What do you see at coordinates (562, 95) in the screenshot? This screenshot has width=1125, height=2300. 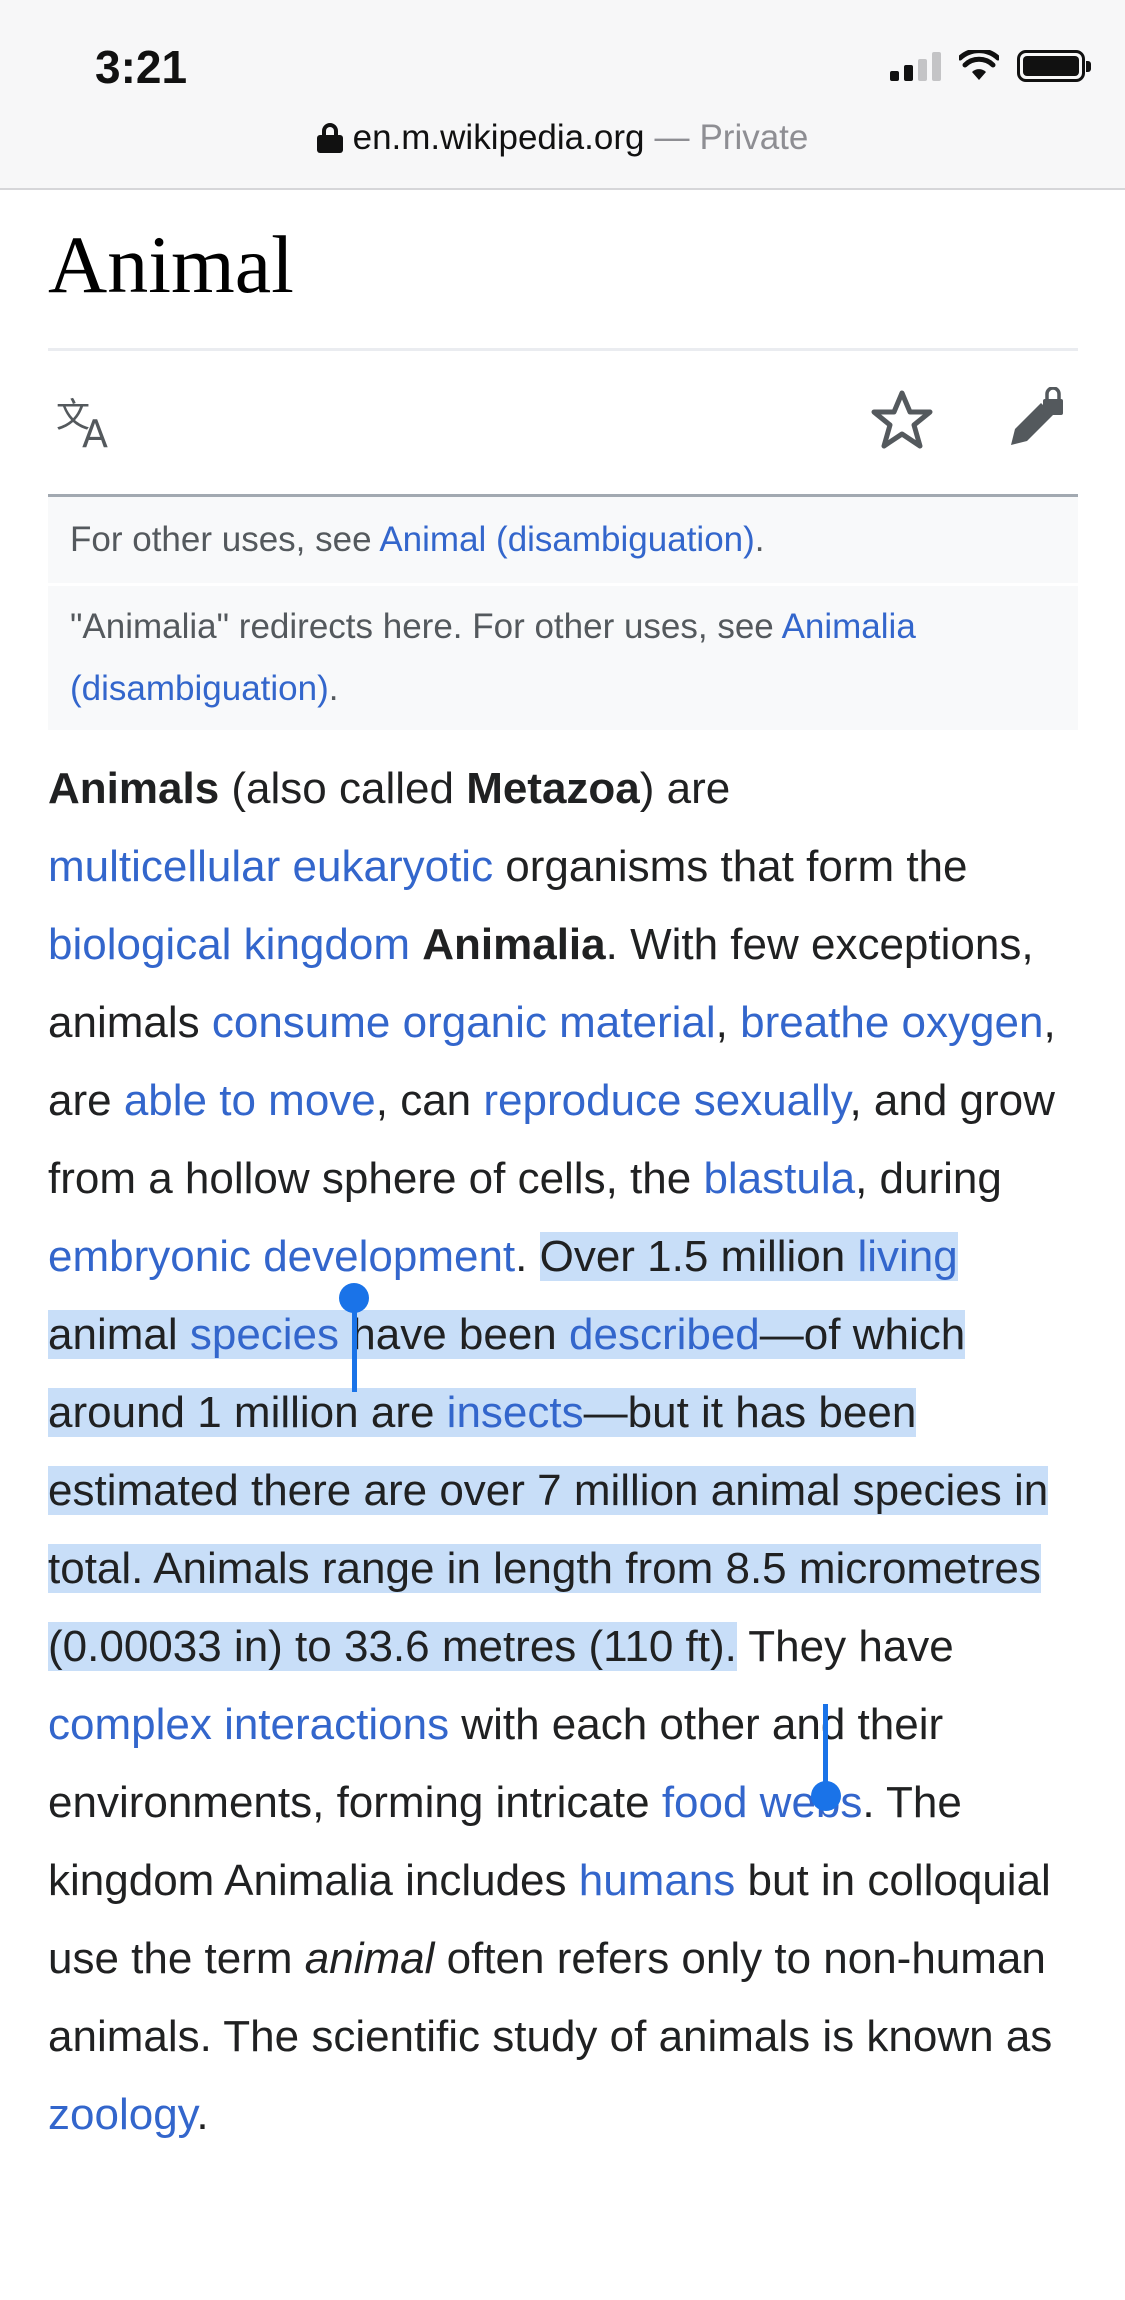 I see `browser-chrome: 3:21 en.m.wikipedia.org — Private` at bounding box center [562, 95].